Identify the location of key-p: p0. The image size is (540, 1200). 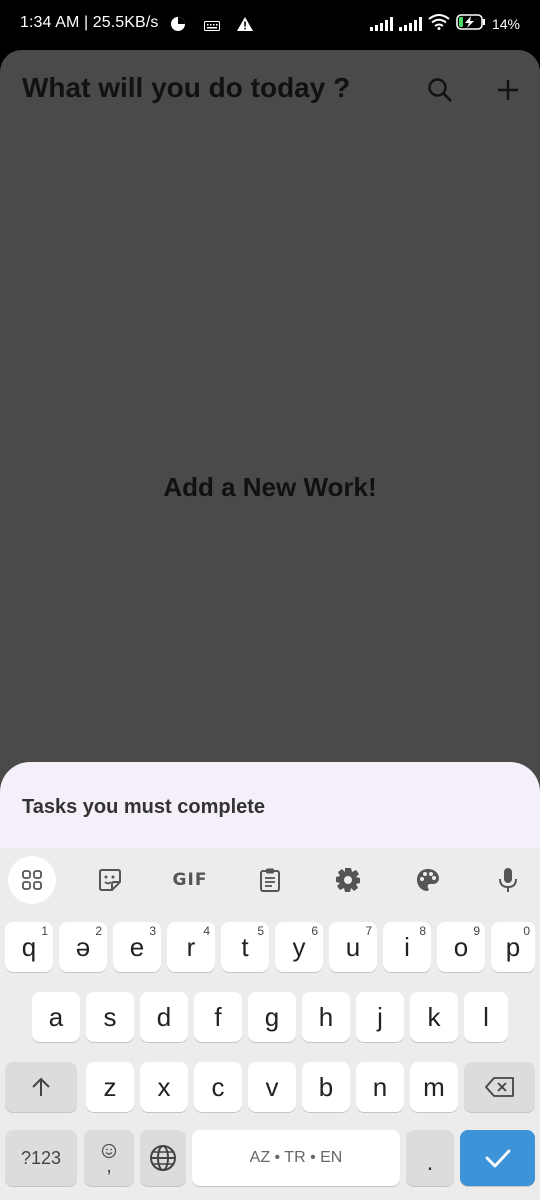
(513, 947).